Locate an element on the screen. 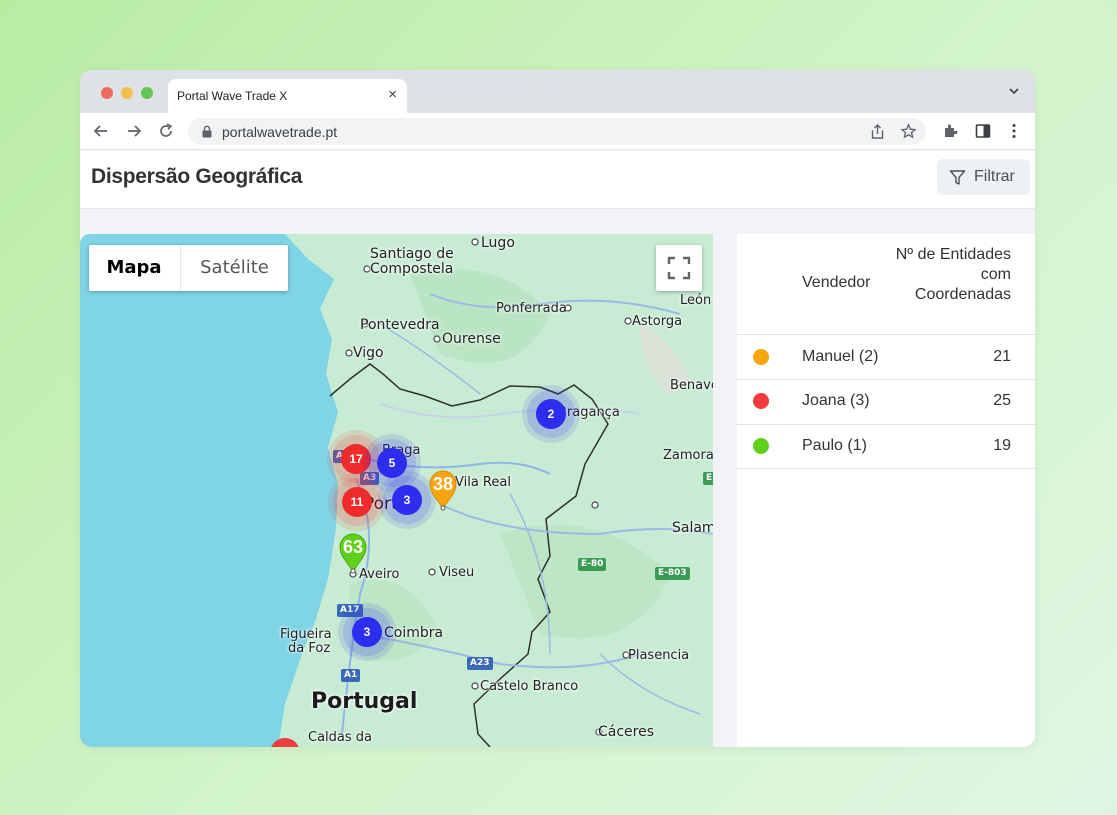 This screenshot has width=1117, height=815. place-label: Zamora is located at coordinates (688, 455).